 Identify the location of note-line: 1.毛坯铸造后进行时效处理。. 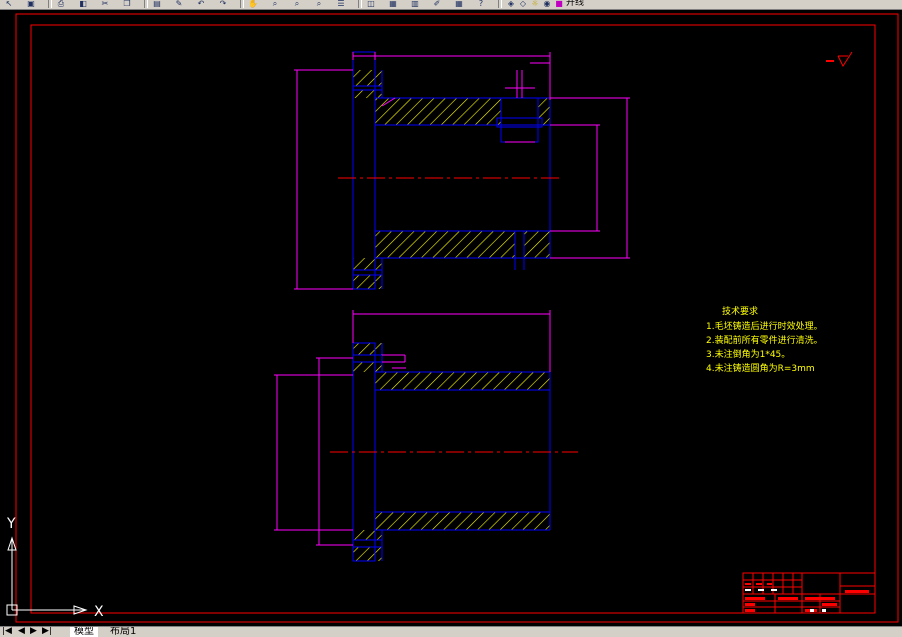
(764, 326).